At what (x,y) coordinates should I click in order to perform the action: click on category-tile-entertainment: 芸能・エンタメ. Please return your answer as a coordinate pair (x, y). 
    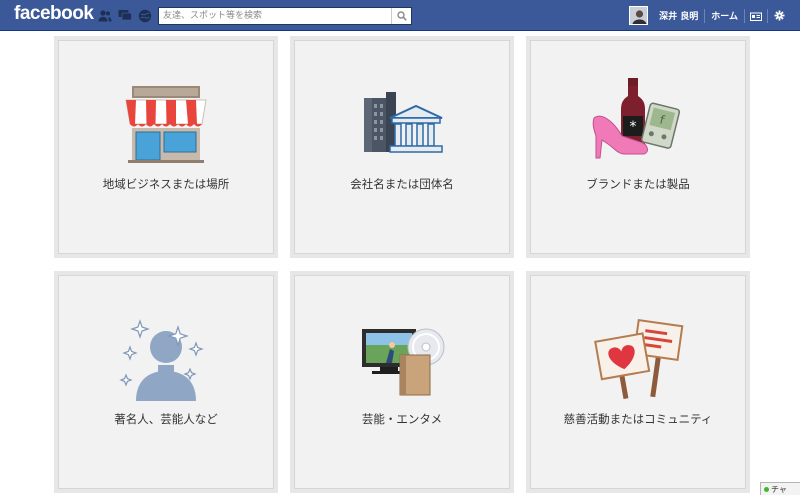
    Looking at the image, I should click on (402, 382).